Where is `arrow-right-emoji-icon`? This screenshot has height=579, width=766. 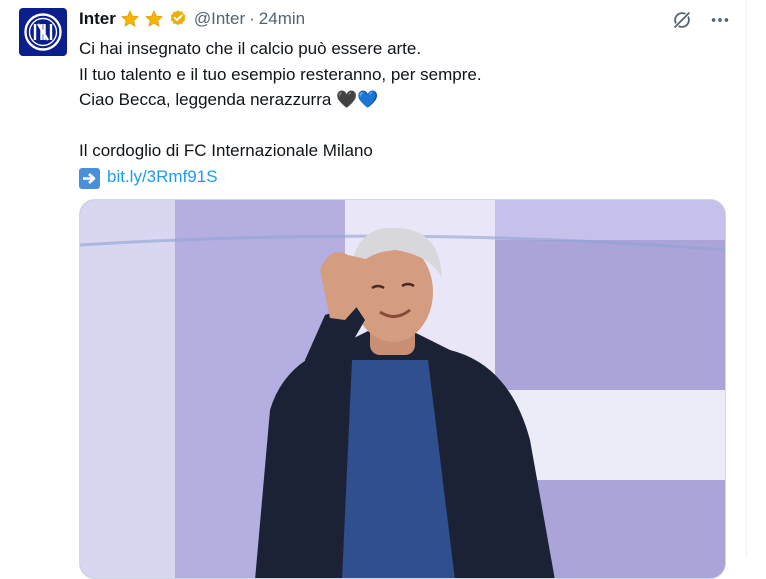 arrow-right-emoji-icon is located at coordinates (89, 178).